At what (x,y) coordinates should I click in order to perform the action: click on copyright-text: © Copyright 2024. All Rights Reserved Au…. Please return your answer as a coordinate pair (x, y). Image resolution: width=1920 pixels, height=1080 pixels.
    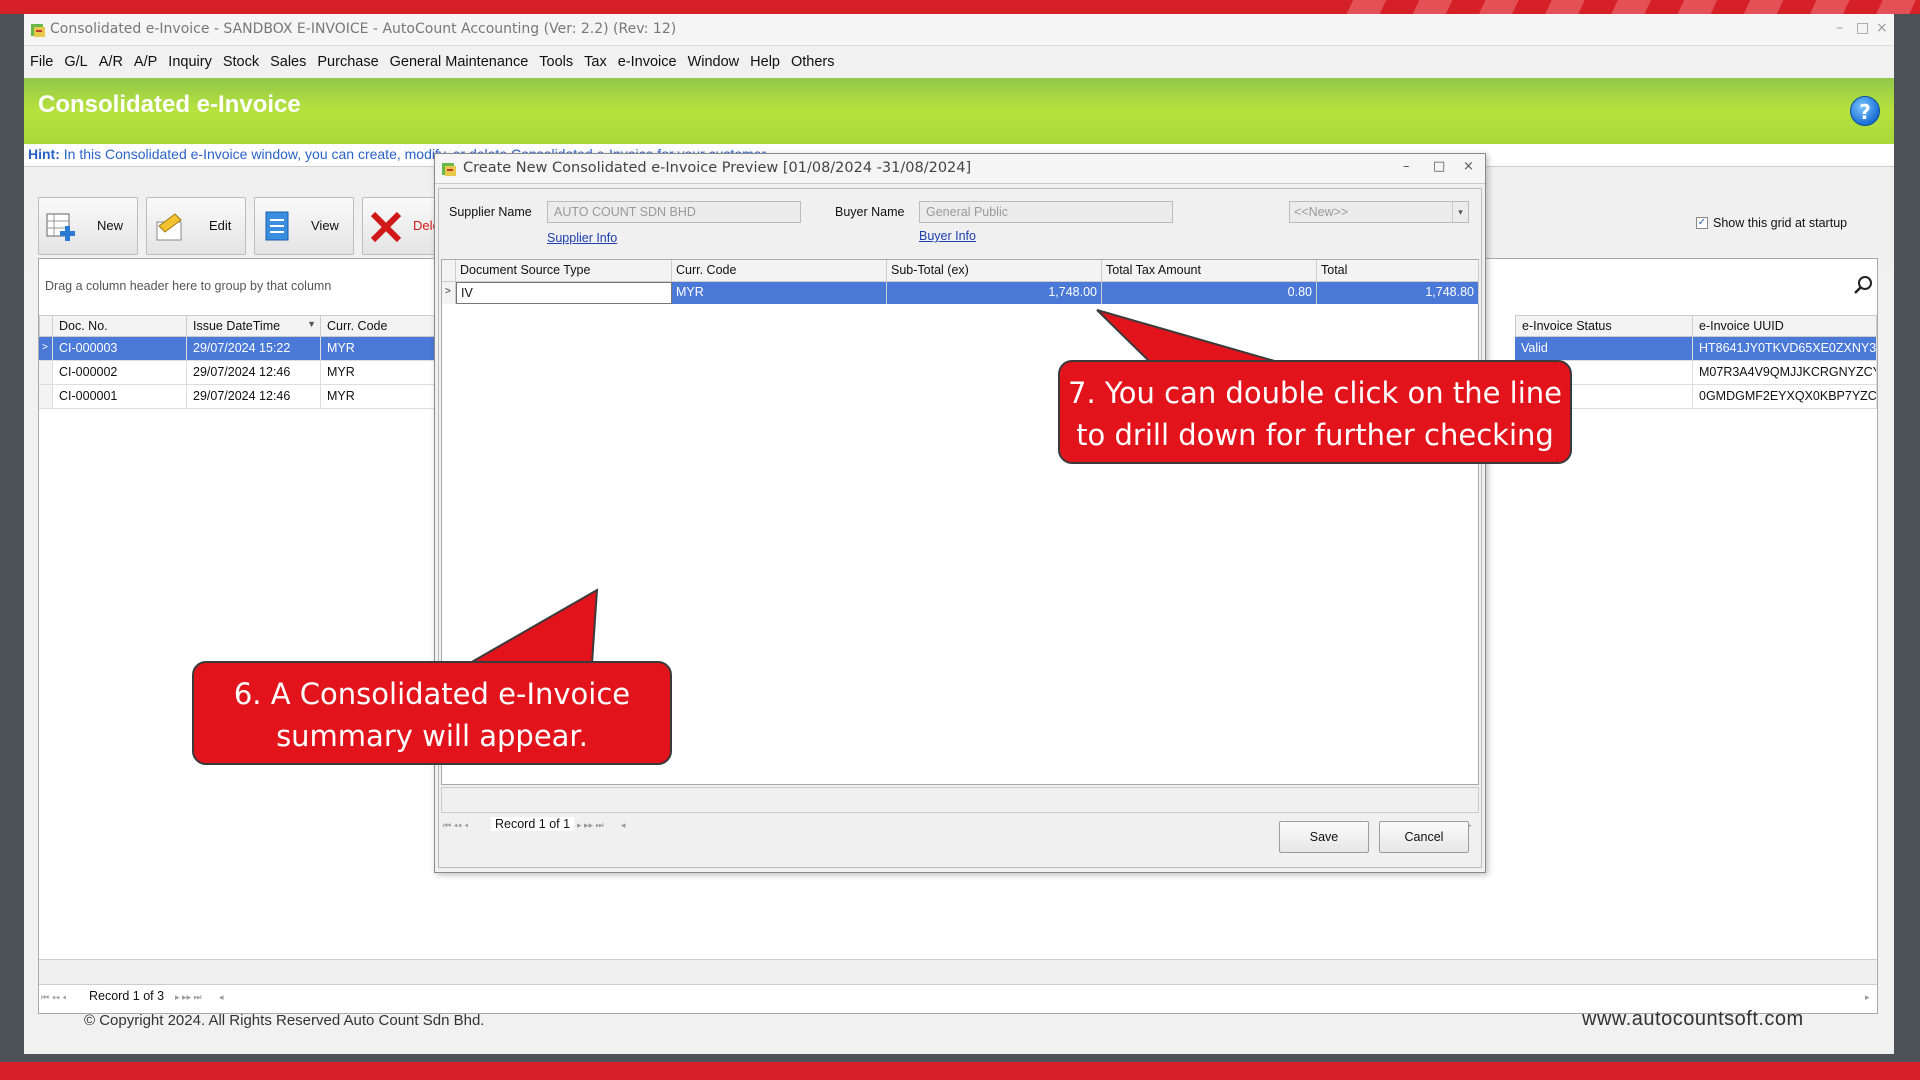
    Looking at the image, I should click on (284, 1020).